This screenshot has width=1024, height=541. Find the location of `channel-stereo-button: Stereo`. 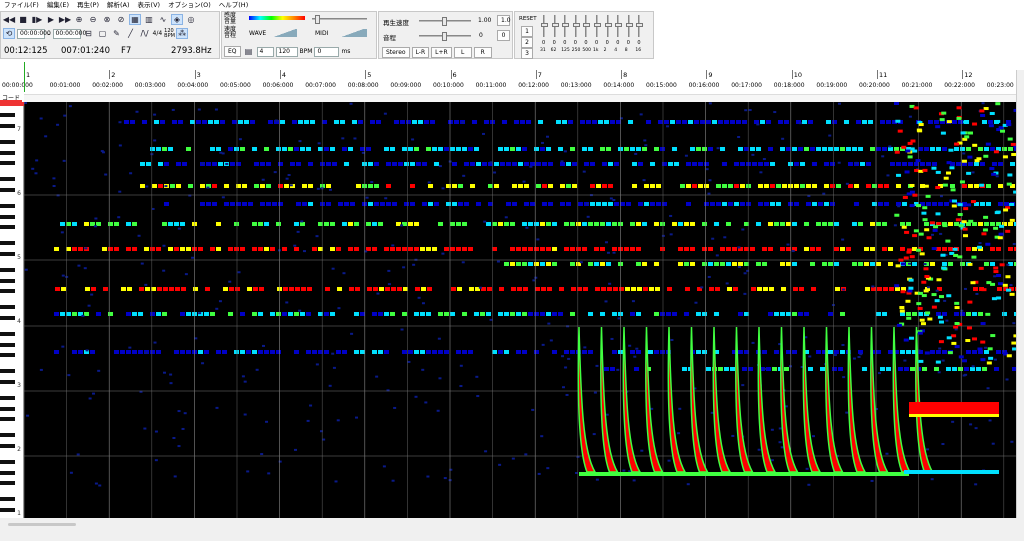

channel-stereo-button: Stereo is located at coordinates (396, 52).